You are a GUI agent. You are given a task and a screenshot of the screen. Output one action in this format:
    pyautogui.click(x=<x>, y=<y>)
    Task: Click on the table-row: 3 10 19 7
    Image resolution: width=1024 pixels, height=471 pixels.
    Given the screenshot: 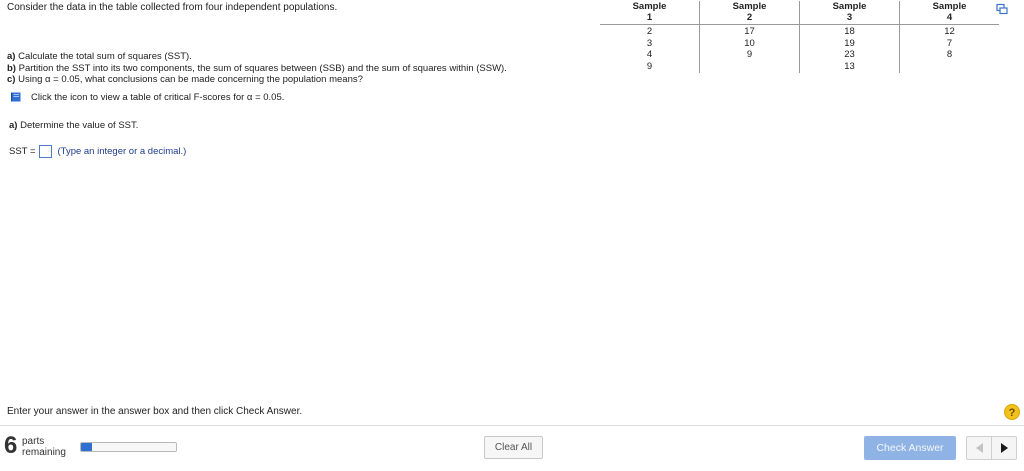 What is the action you would take?
    pyautogui.click(x=799, y=43)
    